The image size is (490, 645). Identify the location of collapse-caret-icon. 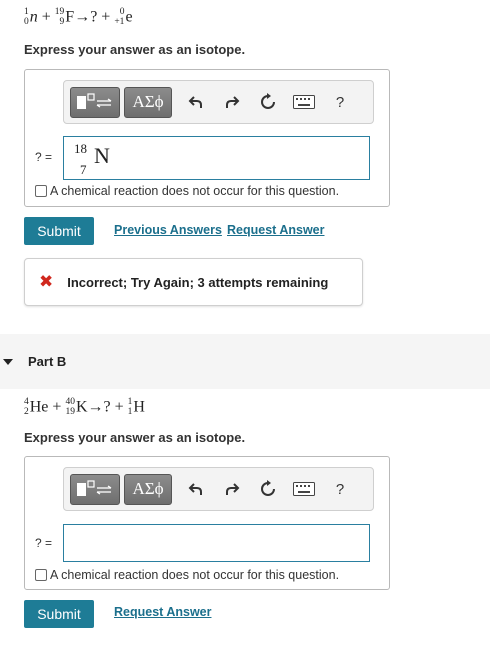
(8, 361).